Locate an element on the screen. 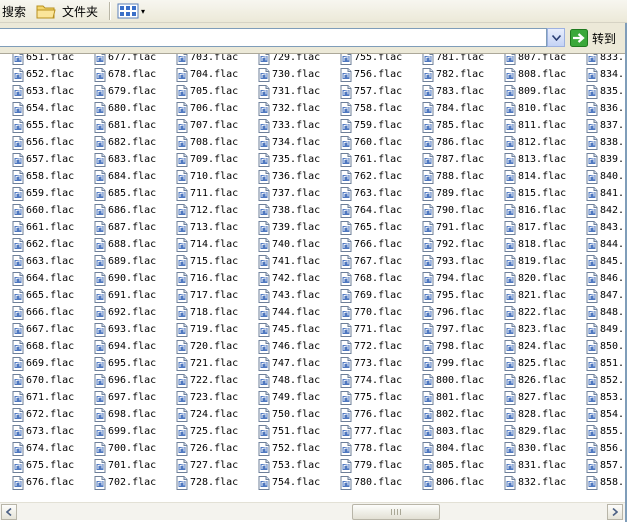 Image resolution: width=627 pixels, height=522 pixels. file-item: 698.flac is located at coordinates (125, 414).